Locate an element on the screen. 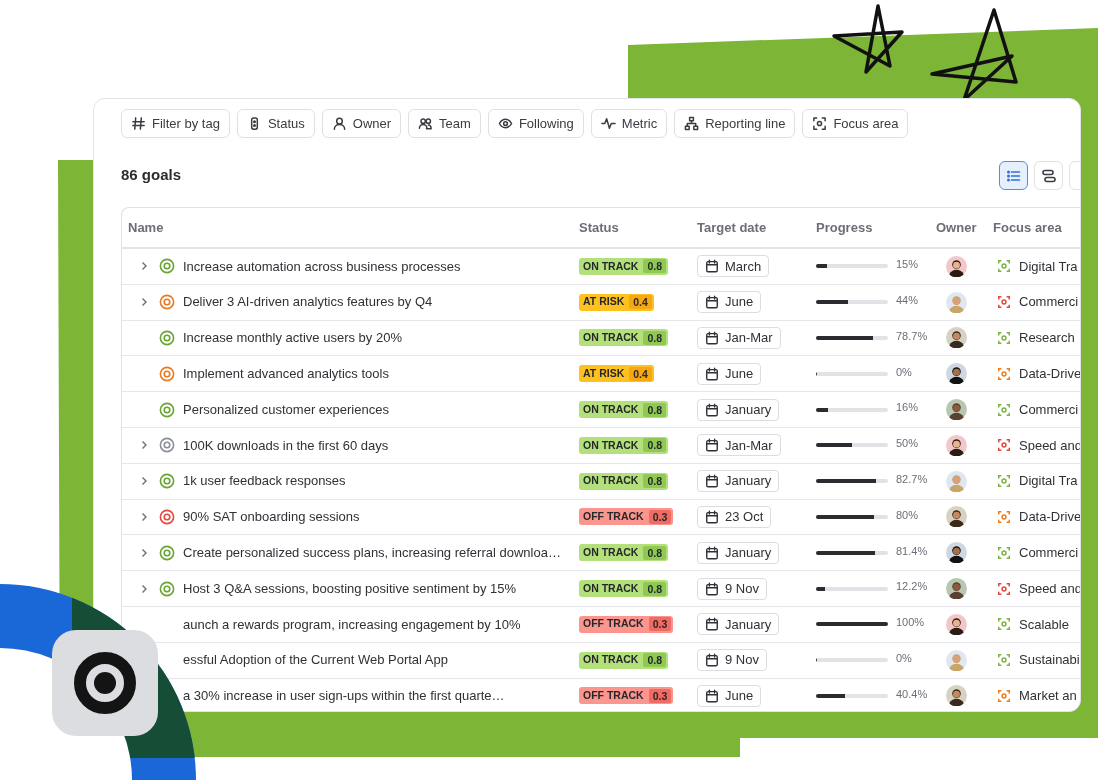 The width and height of the screenshot is (1115, 780). target-icon is located at coordinates (105, 683).